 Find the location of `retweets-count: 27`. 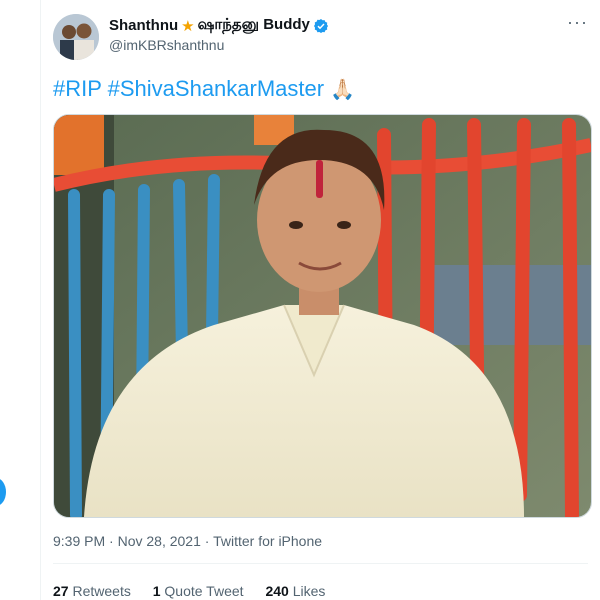

retweets-count: 27 is located at coordinates (61, 591).